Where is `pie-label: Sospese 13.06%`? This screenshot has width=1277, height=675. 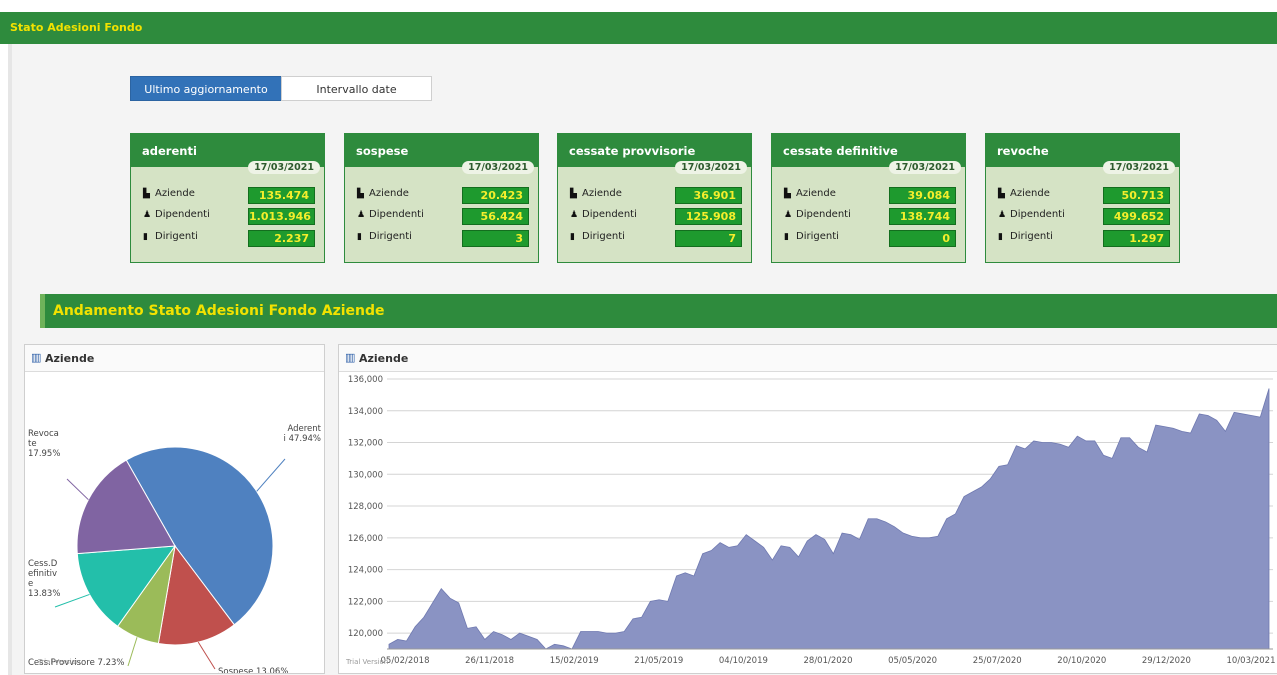 pie-label: Sospese 13.06% is located at coordinates (253, 670).